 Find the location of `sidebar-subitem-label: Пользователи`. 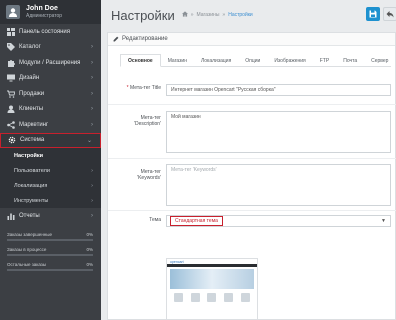

sidebar-subitem-label: Пользователи is located at coordinates (32, 170).